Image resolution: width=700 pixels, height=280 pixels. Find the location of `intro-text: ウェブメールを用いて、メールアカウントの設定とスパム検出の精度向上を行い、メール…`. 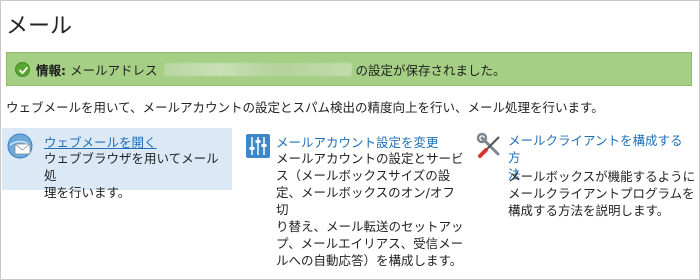

intro-text: ウェブメールを用いて、メールアカウントの設定とスパム検出の精度向上を行い、メール… is located at coordinates (305, 107).